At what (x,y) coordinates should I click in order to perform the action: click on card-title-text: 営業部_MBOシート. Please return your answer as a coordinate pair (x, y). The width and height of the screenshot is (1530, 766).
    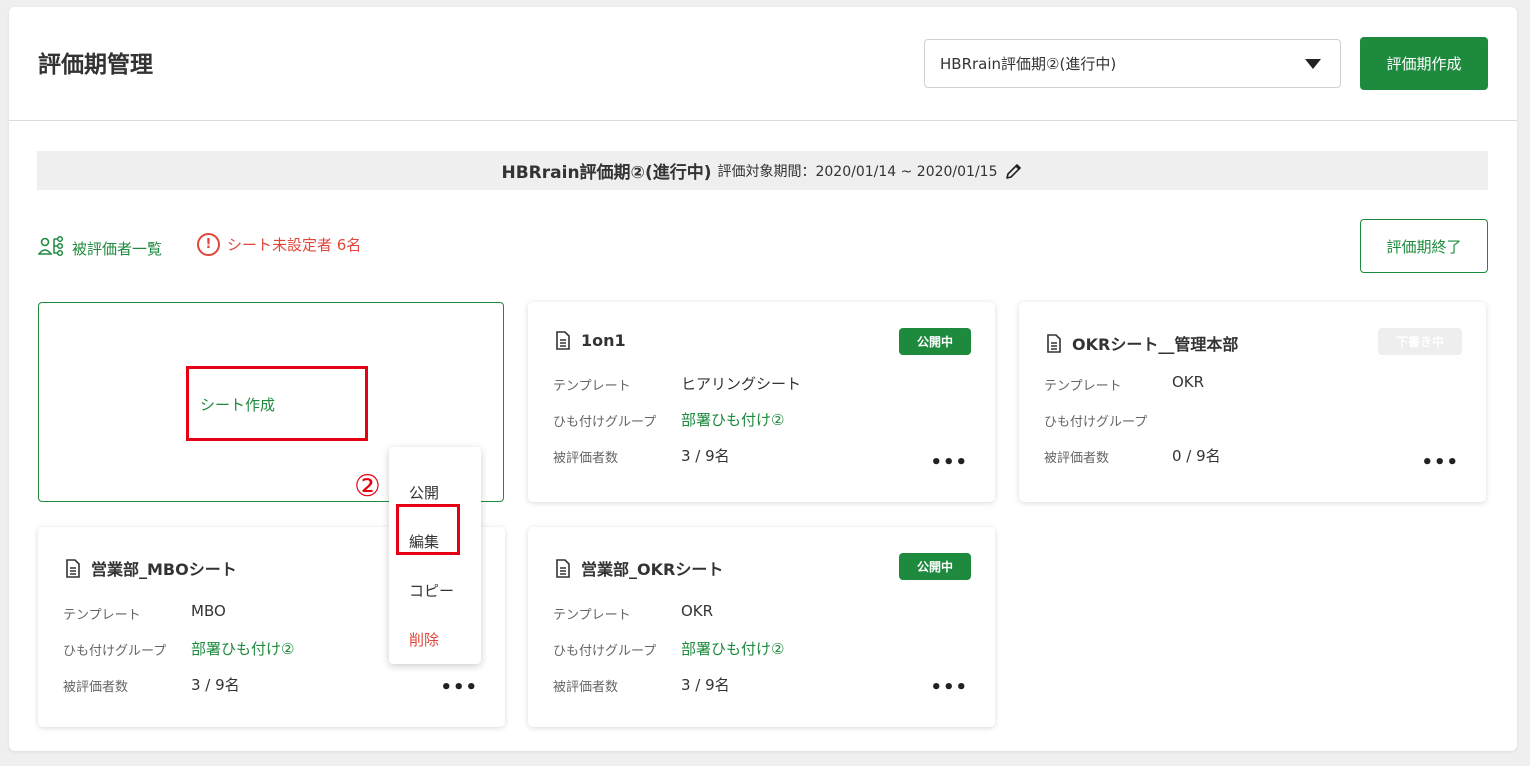
    Looking at the image, I should click on (164, 569).